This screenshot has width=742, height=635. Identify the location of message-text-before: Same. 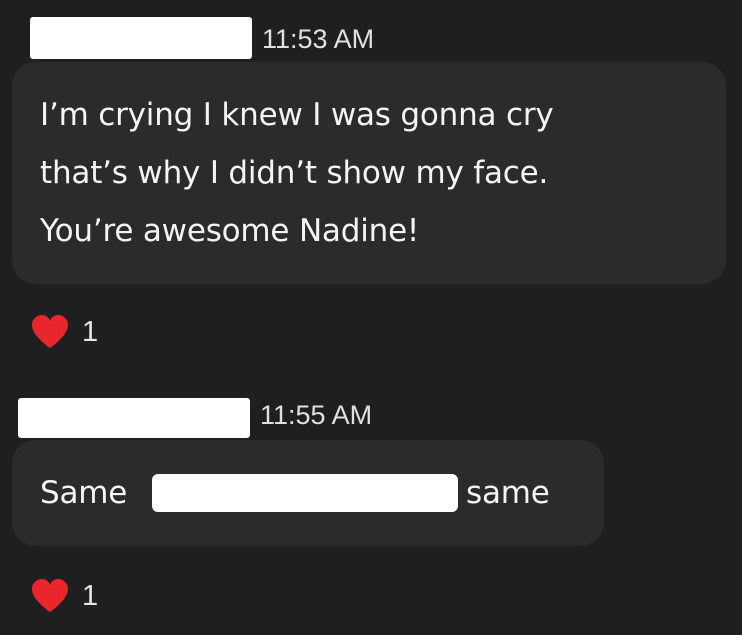
(84, 493).